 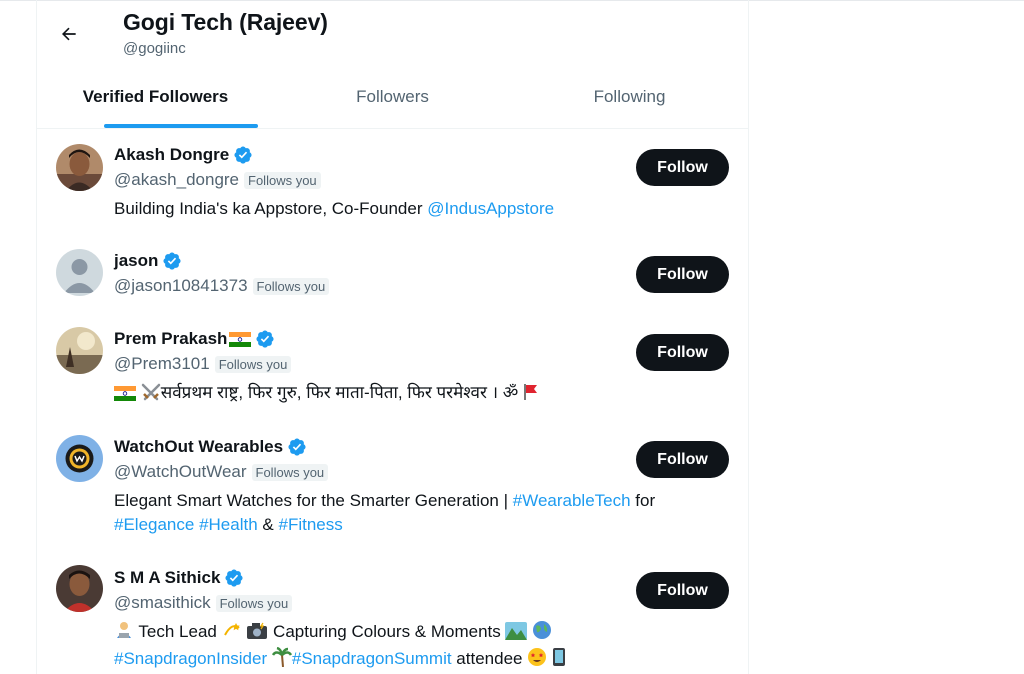 What do you see at coordinates (531, 395) in the screenshot?
I see `red-flag-icon` at bounding box center [531, 395].